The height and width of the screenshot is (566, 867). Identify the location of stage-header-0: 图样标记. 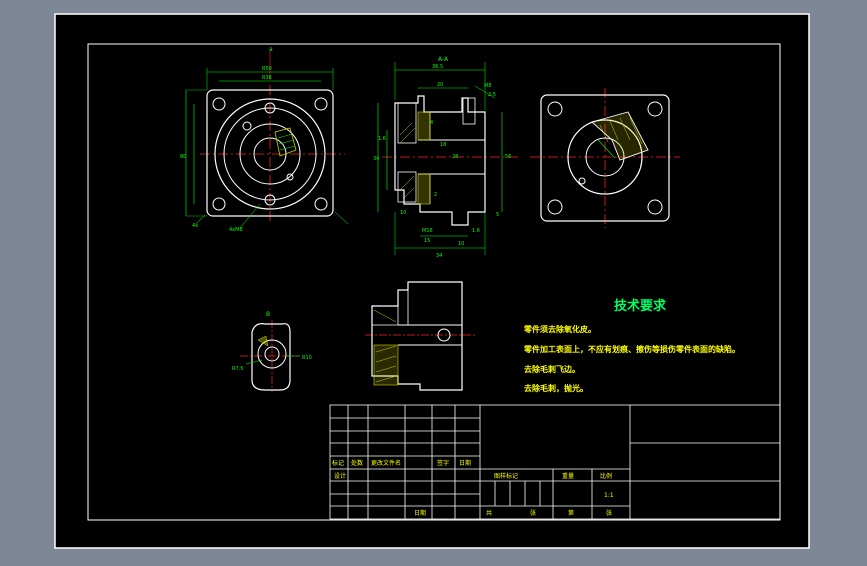
(506, 476).